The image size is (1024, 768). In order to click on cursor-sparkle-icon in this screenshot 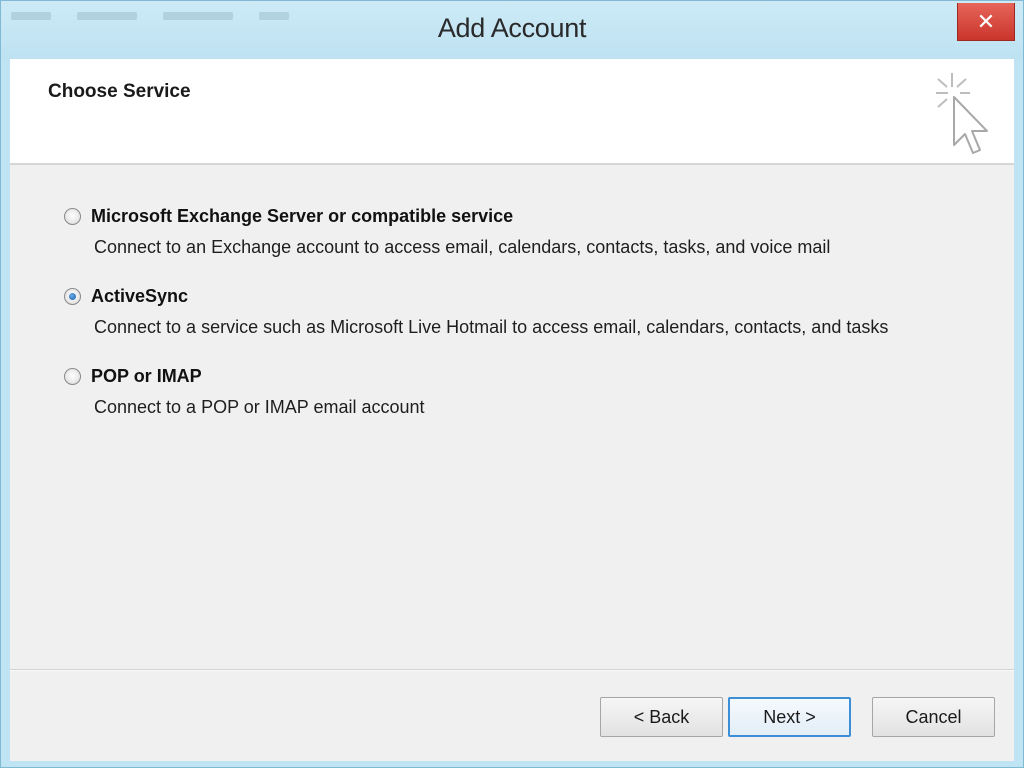, I will do `click(962, 113)`.